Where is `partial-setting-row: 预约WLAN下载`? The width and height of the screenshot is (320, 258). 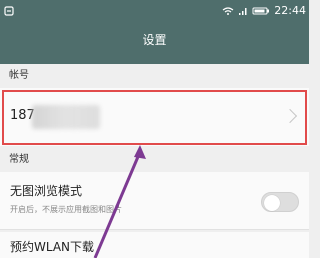
partial-setting-row: 预约WLAN下载 is located at coordinates (154, 245).